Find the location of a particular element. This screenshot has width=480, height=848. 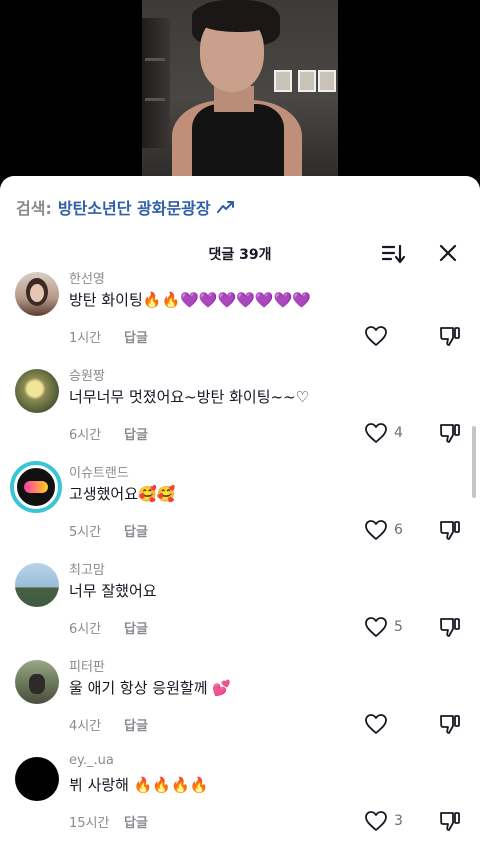

like-button: 3 is located at coordinates (384, 821).